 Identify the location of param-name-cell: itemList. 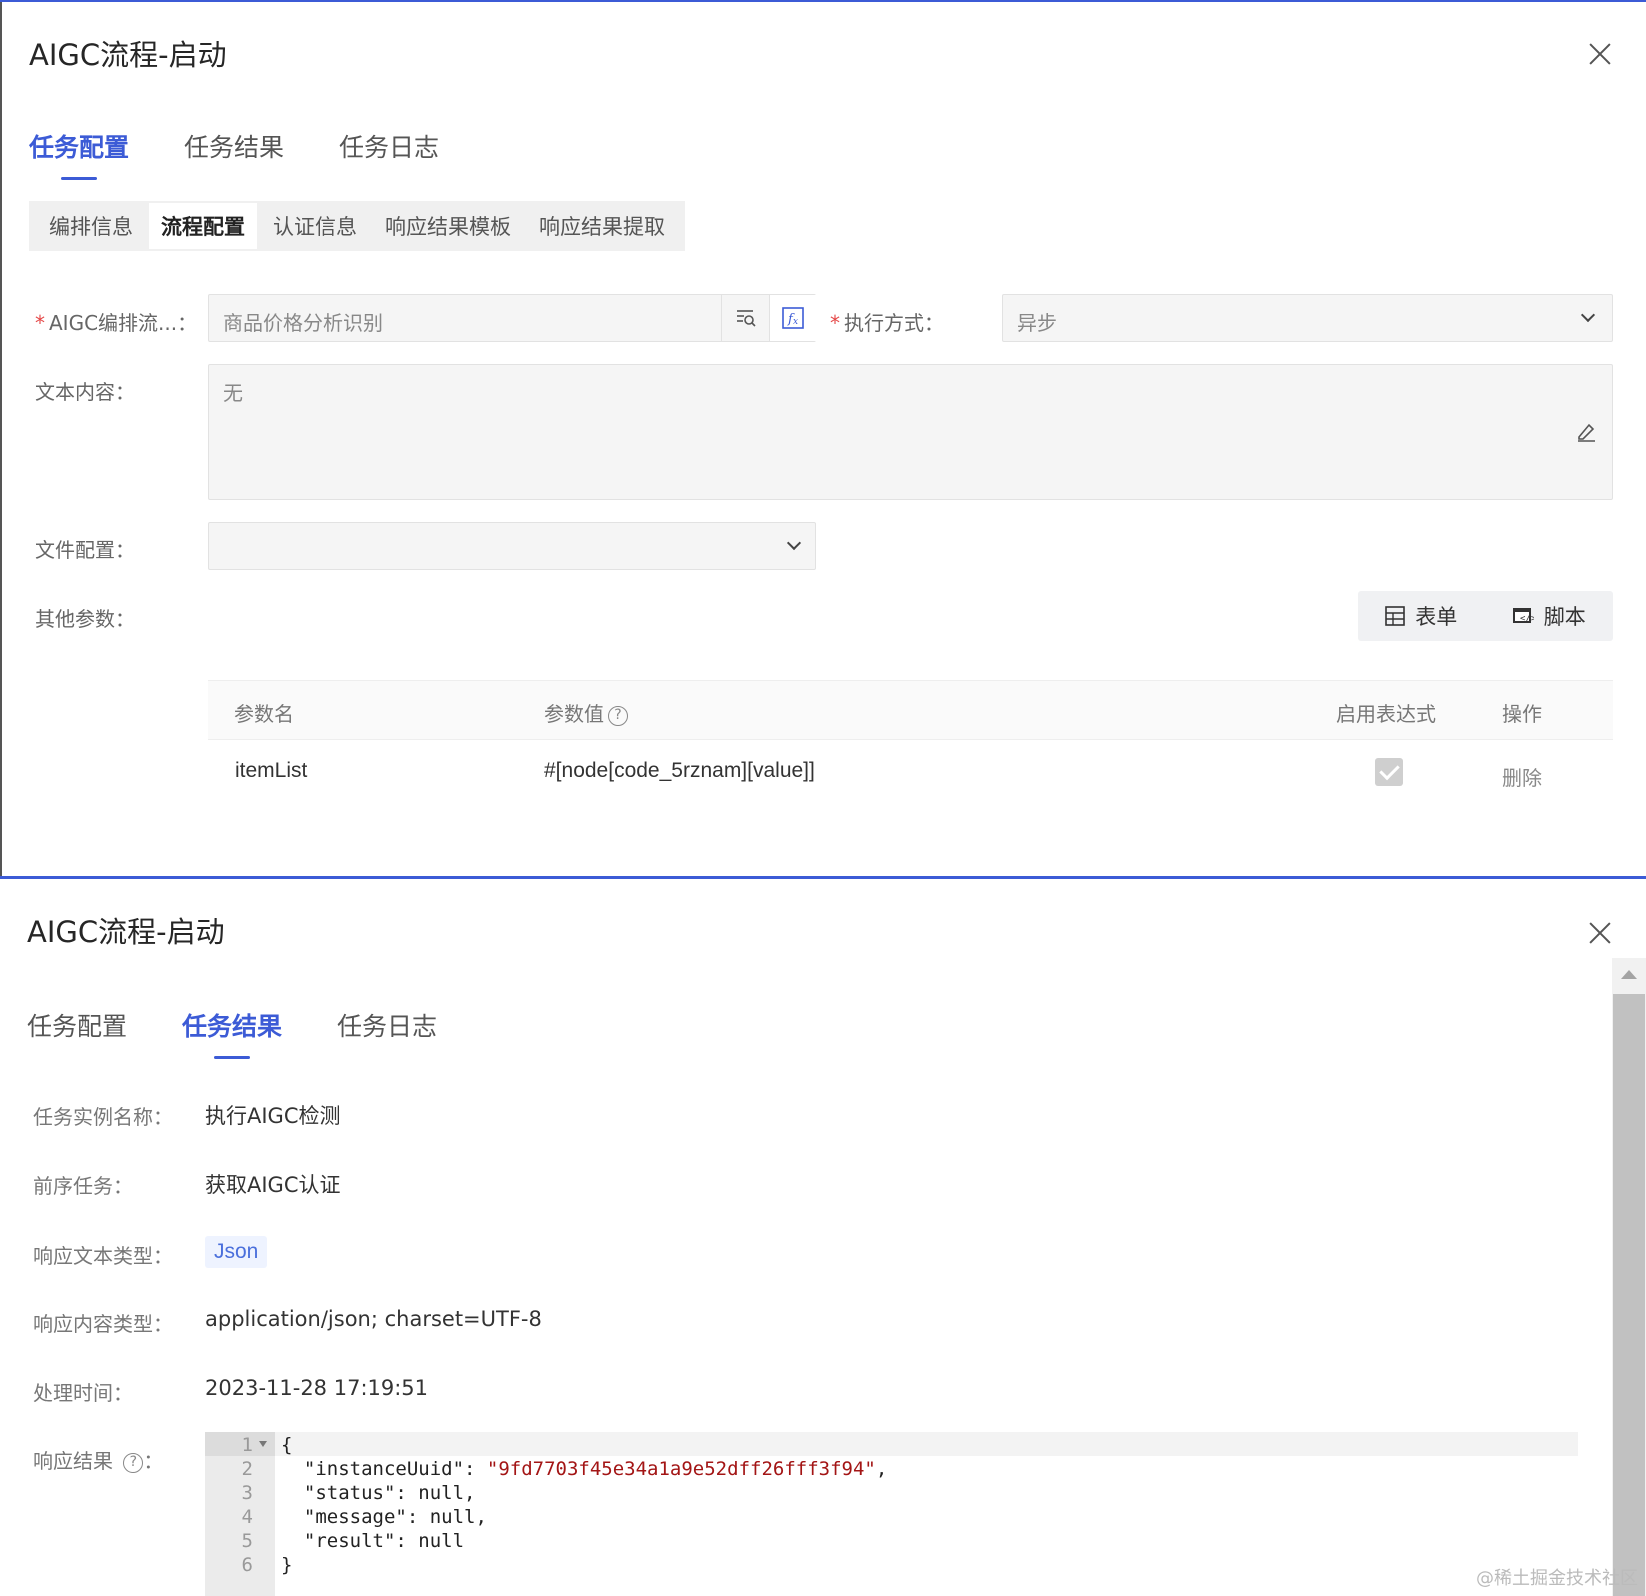
(271, 770).